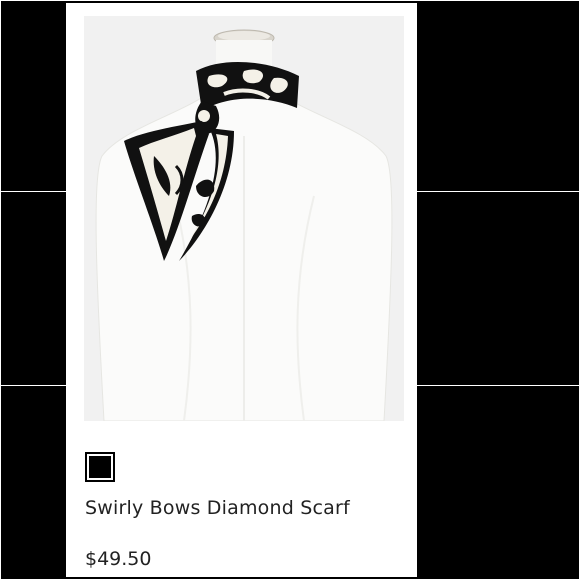  What do you see at coordinates (118, 559) in the screenshot?
I see `product-price: $49.50` at bounding box center [118, 559].